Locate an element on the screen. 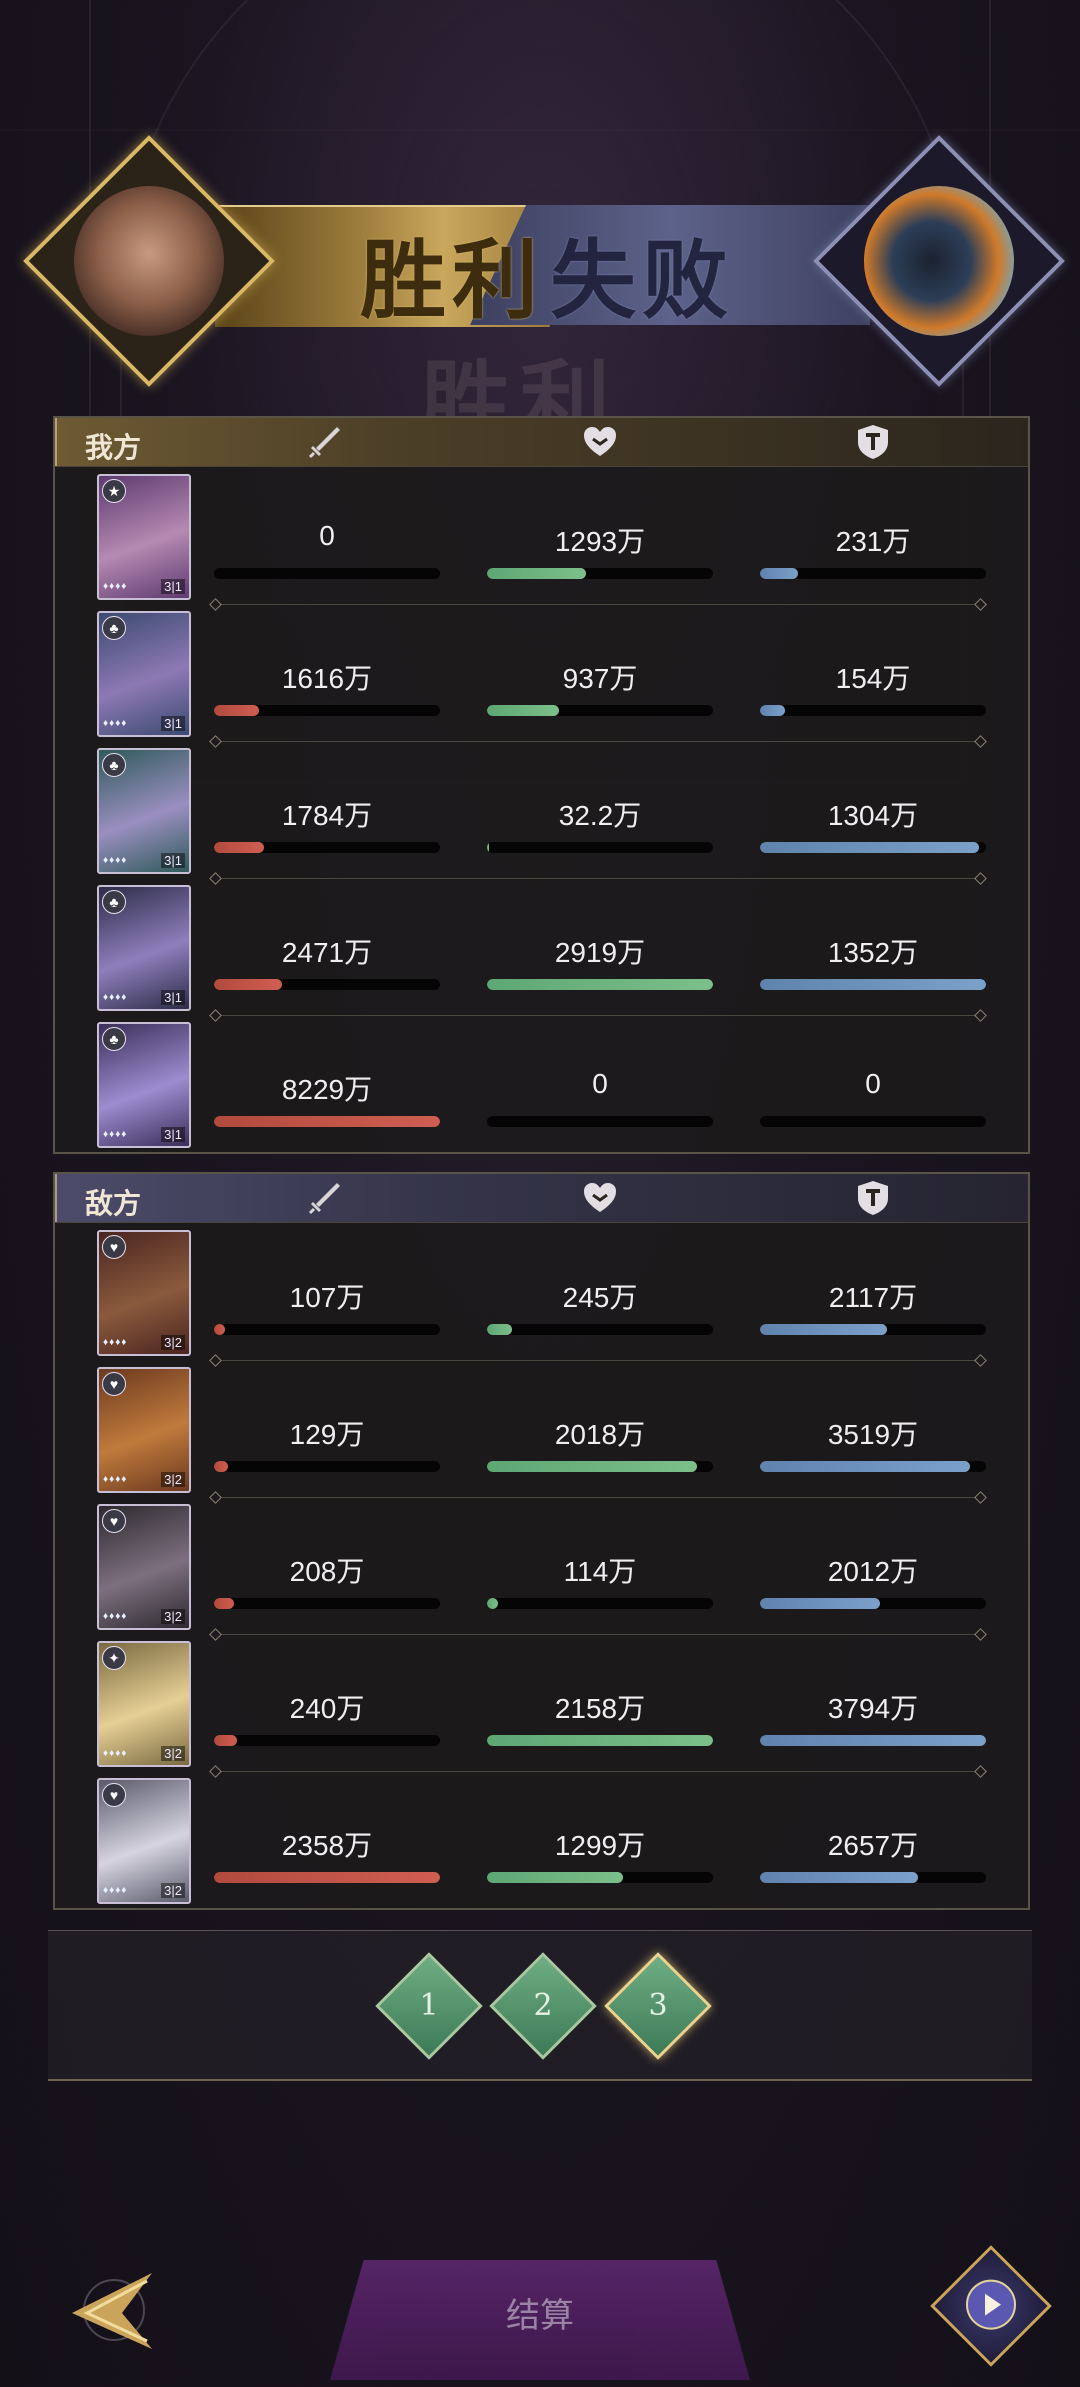 This screenshot has width=1080, height=2387. damage-stat-value: 0 is located at coordinates (327, 535).